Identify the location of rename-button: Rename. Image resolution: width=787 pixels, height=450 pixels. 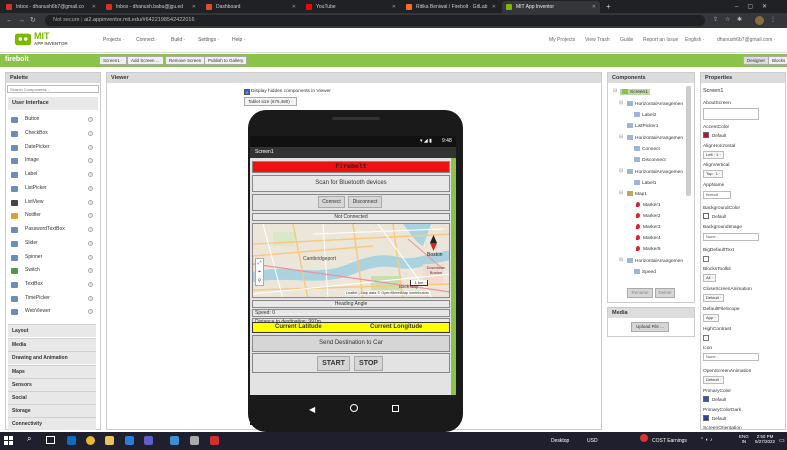
(640, 293).